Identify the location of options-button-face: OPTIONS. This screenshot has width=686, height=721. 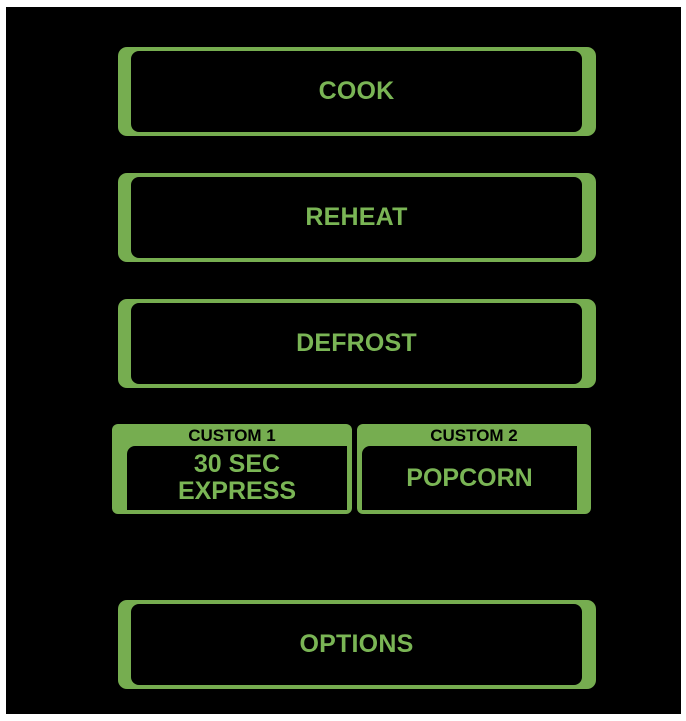
(356, 644).